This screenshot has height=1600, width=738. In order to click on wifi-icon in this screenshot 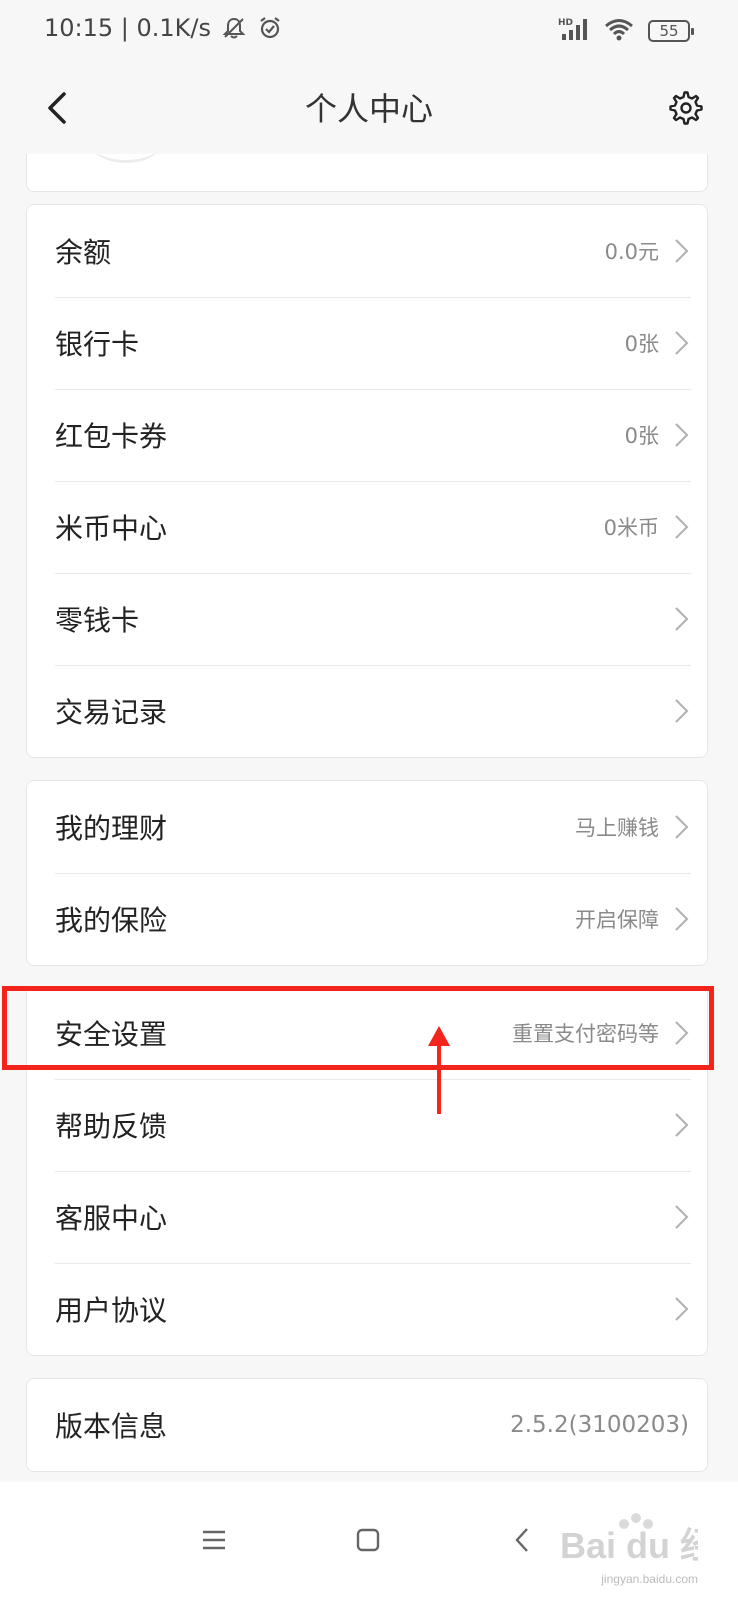, I will do `click(619, 31)`.